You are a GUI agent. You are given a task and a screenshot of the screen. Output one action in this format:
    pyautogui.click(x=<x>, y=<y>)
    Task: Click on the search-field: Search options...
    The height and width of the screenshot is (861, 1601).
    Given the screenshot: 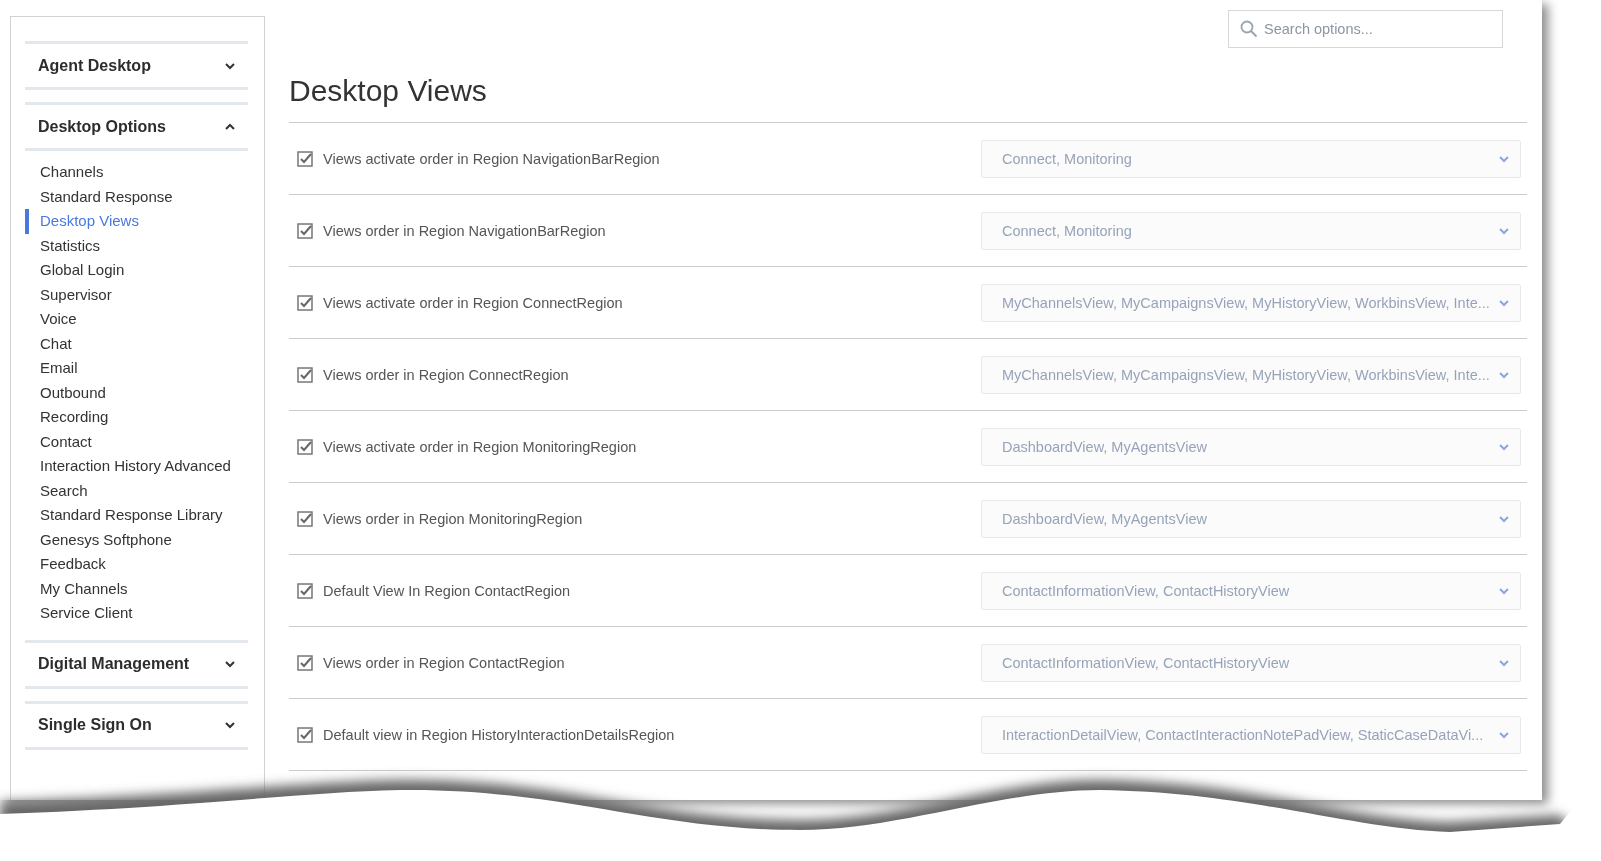 What is the action you would take?
    pyautogui.click(x=1365, y=29)
    